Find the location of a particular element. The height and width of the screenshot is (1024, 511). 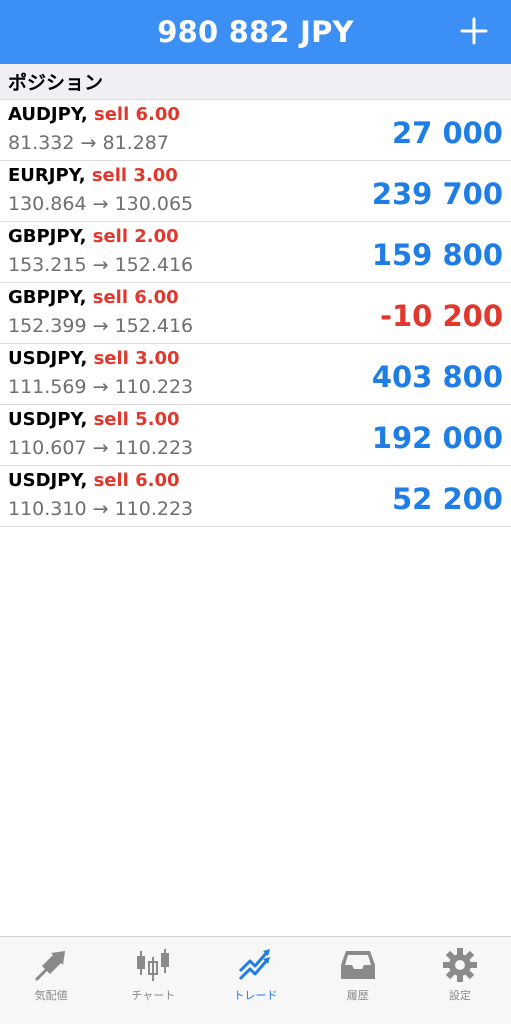

section-title: ポジション is located at coordinates (56, 83).